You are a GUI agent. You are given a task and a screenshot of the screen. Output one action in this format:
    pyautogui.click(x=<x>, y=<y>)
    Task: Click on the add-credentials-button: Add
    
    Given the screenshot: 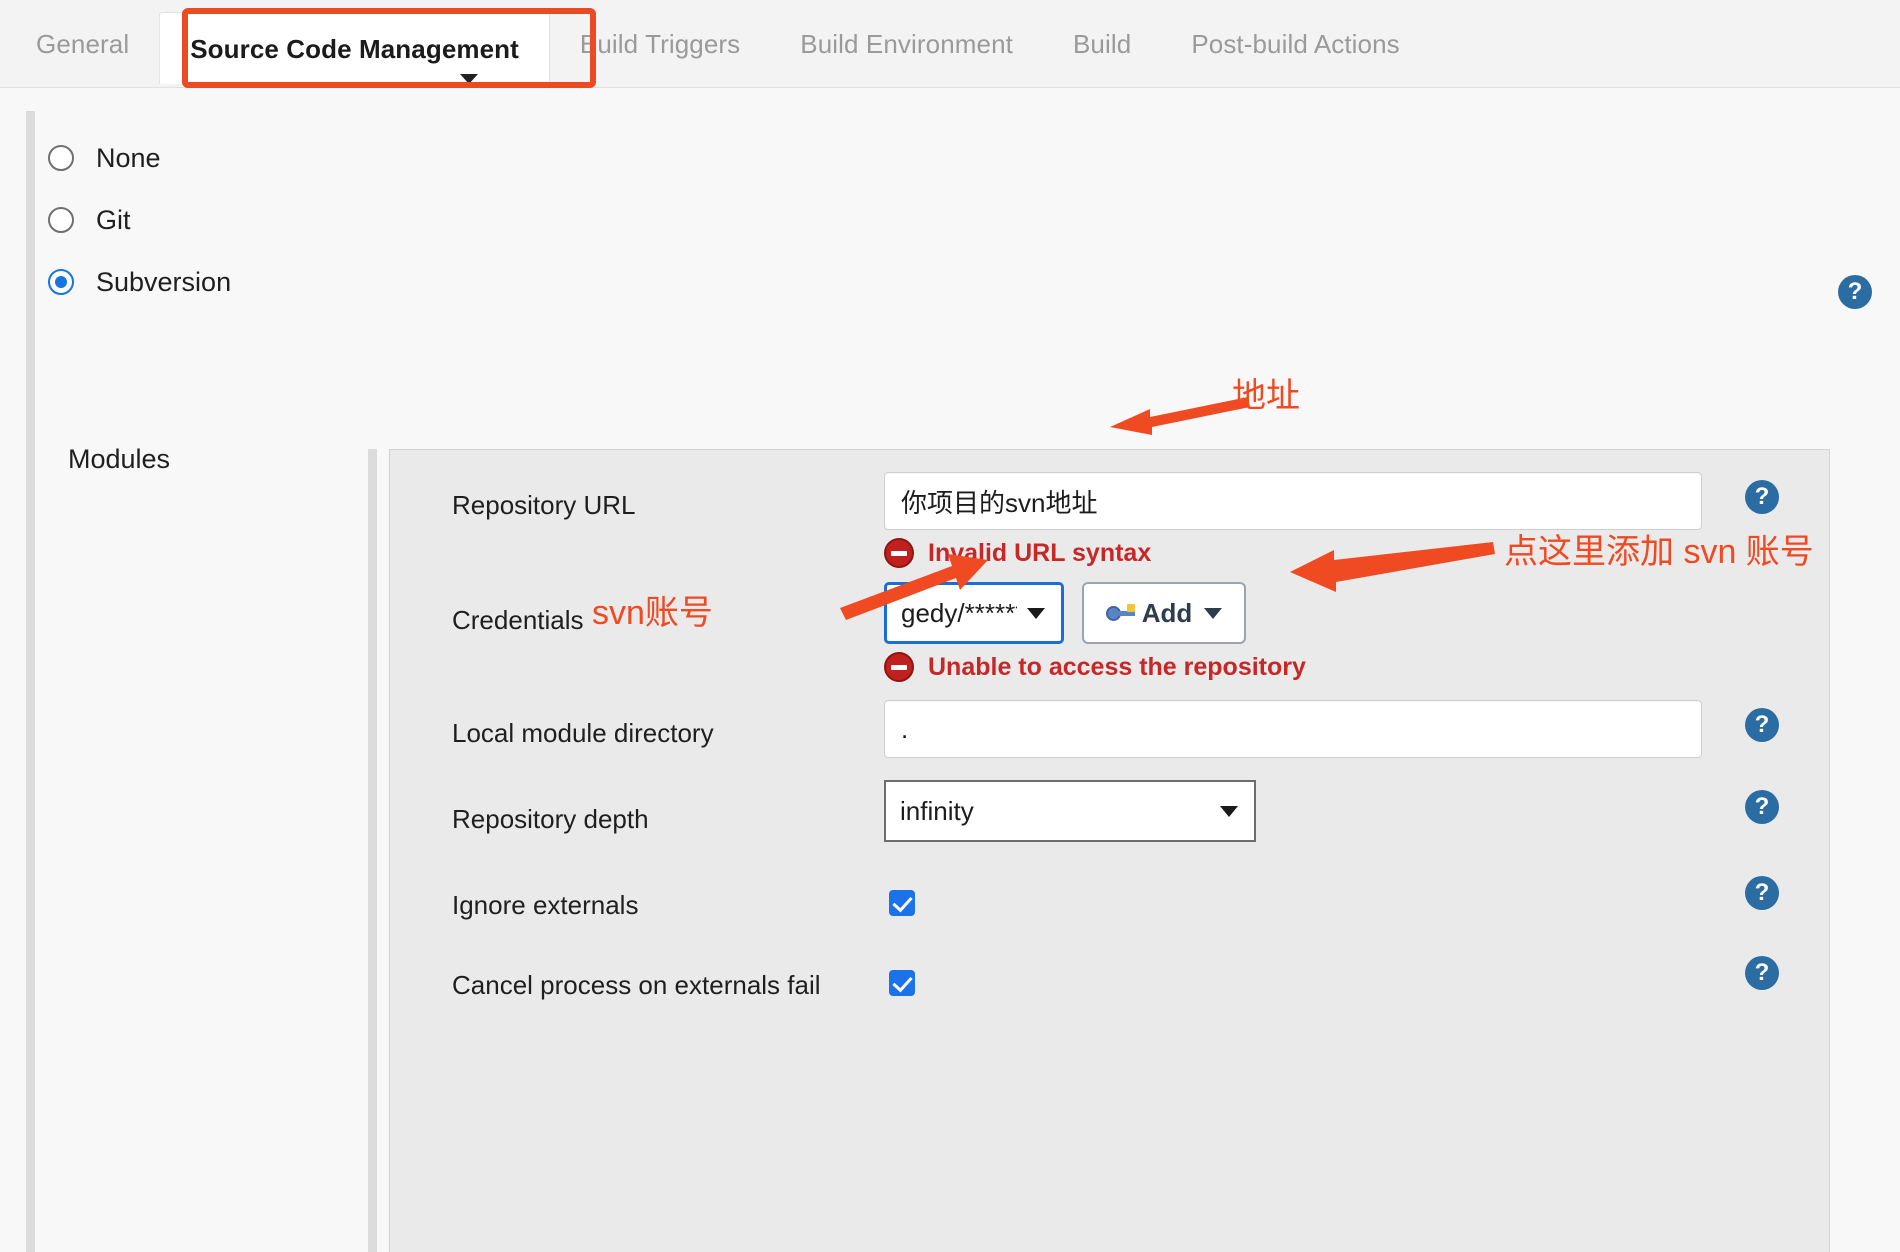 What is the action you would take?
    pyautogui.click(x=1164, y=613)
    